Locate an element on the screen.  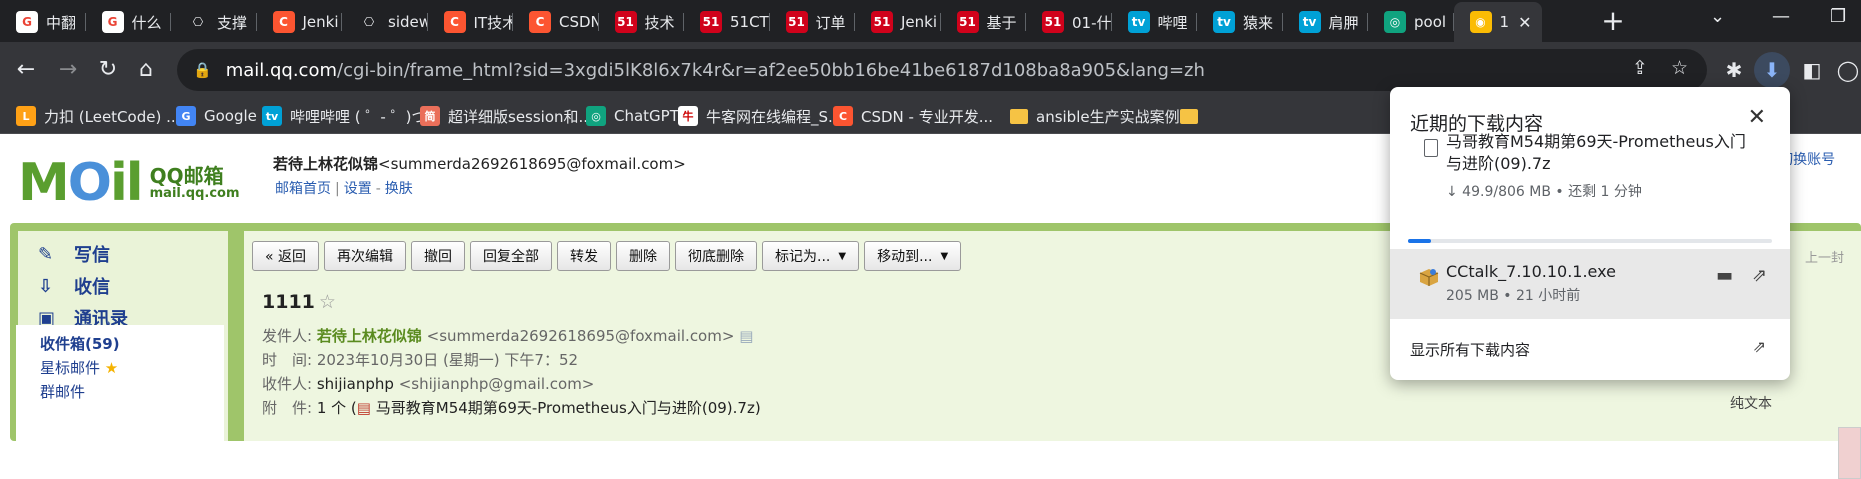
bookmark-star-icon: ☆ is located at coordinates (1679, 68).